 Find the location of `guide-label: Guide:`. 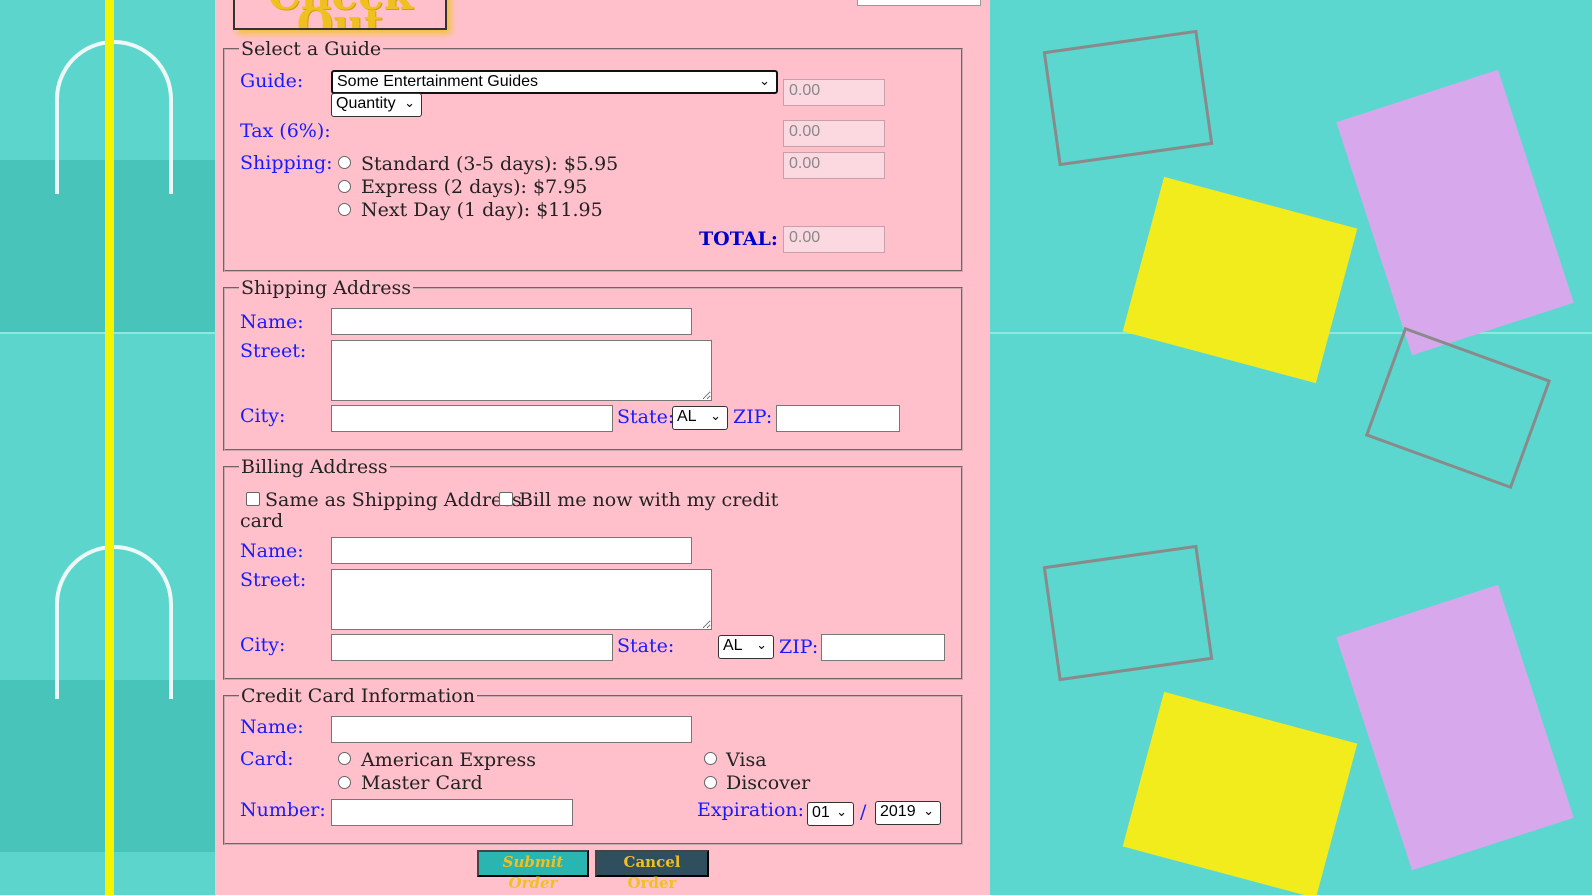

guide-label: Guide: is located at coordinates (272, 81).